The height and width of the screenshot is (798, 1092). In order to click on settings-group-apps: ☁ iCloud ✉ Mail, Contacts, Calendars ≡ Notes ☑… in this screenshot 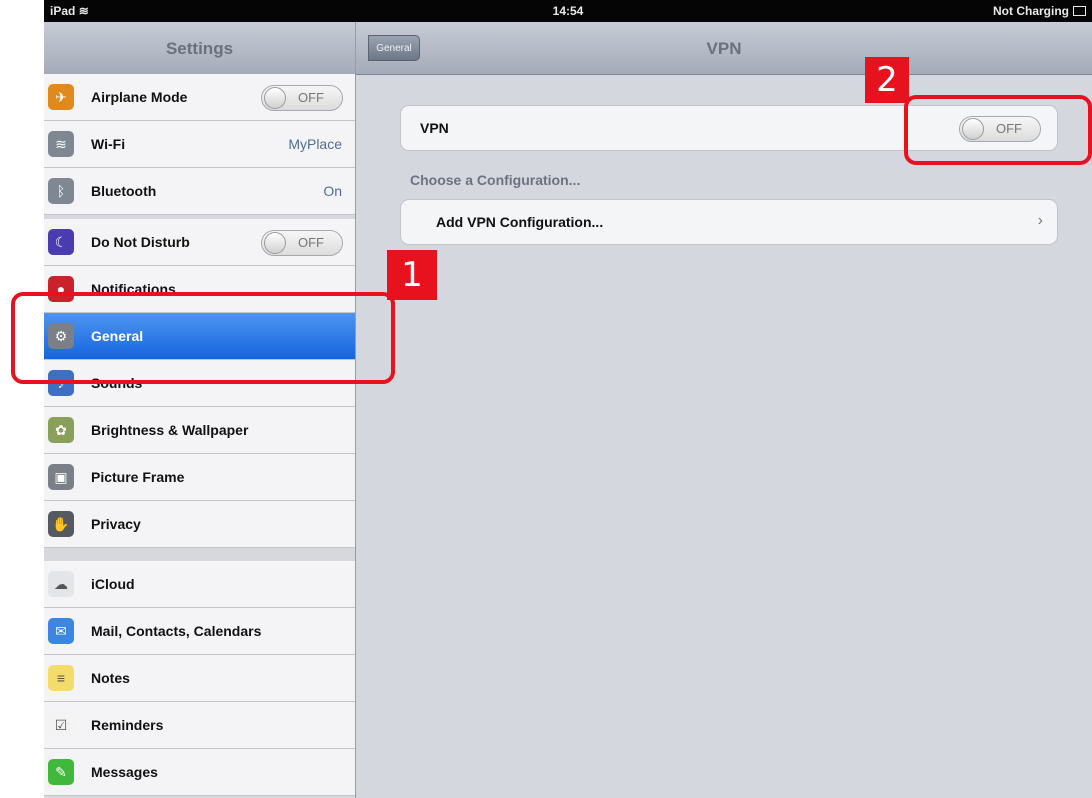, I will do `click(199, 678)`.